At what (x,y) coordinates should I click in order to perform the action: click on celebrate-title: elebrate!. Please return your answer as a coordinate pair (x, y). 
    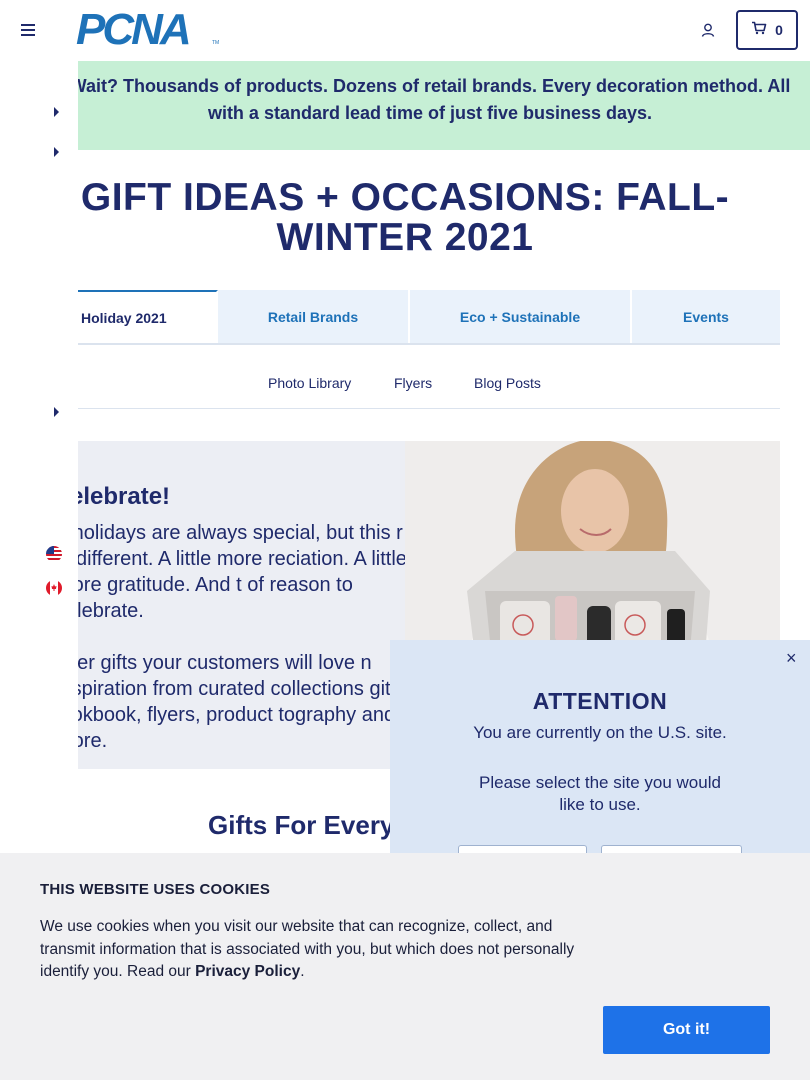
    Looking at the image, I should click on (124, 496).